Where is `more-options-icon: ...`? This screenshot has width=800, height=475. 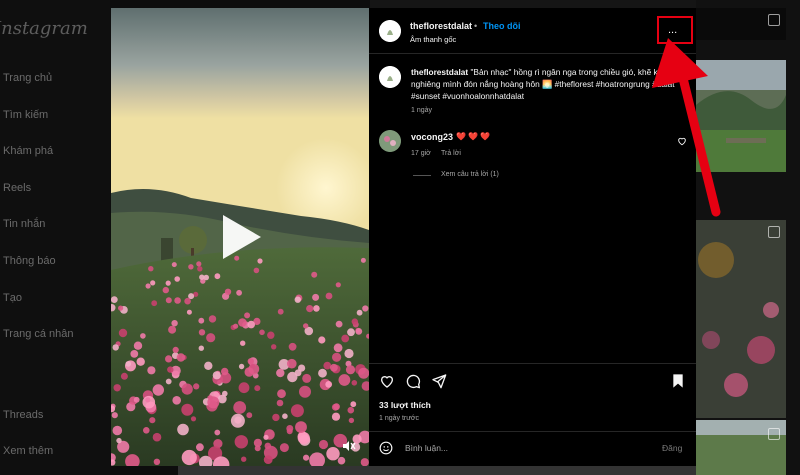
more-options-icon: ... is located at coordinates (673, 30).